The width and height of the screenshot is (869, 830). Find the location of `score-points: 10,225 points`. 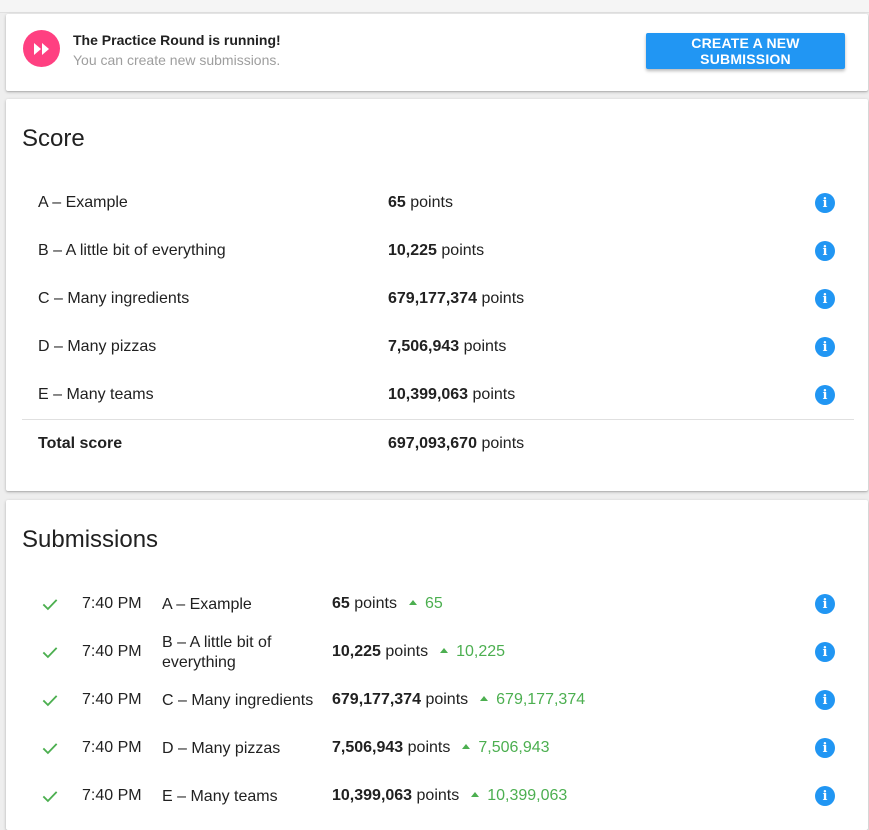

score-points: 10,225 points is located at coordinates (436, 250).